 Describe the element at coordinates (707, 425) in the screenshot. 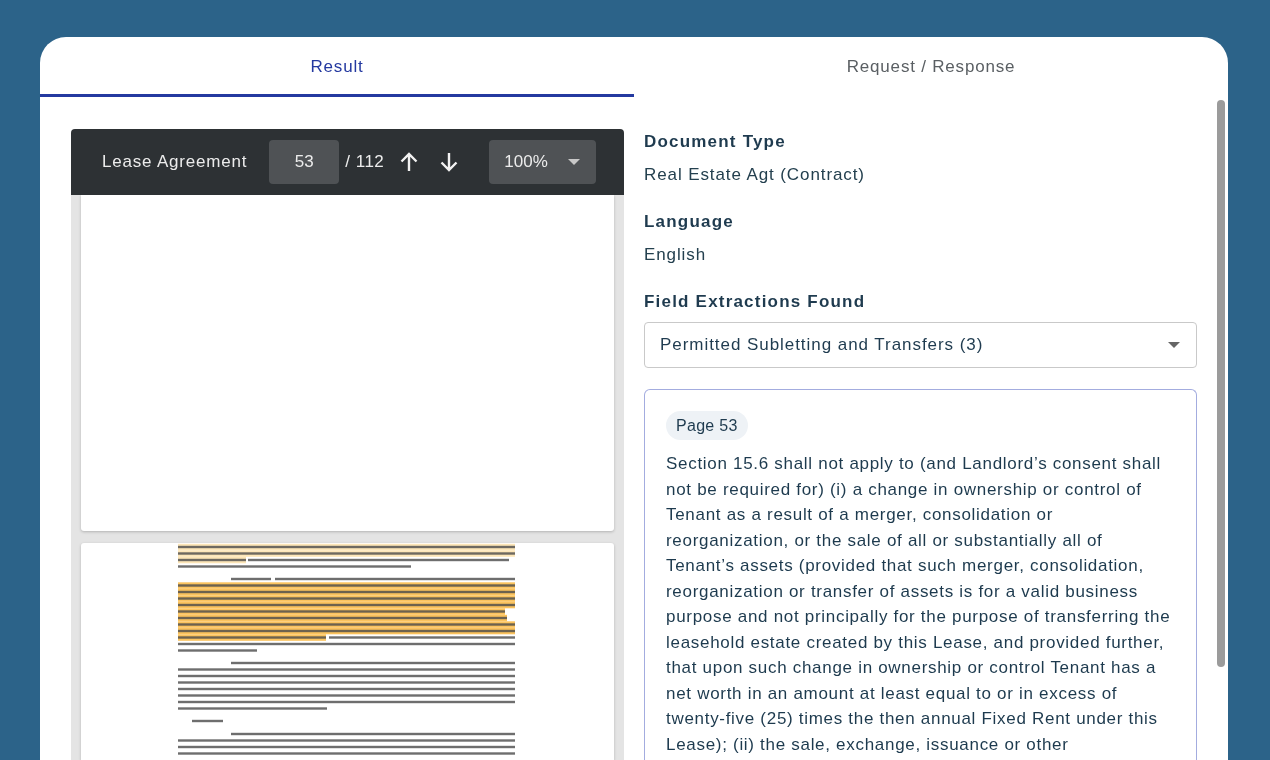

I see `page-badge: Page 53` at that location.